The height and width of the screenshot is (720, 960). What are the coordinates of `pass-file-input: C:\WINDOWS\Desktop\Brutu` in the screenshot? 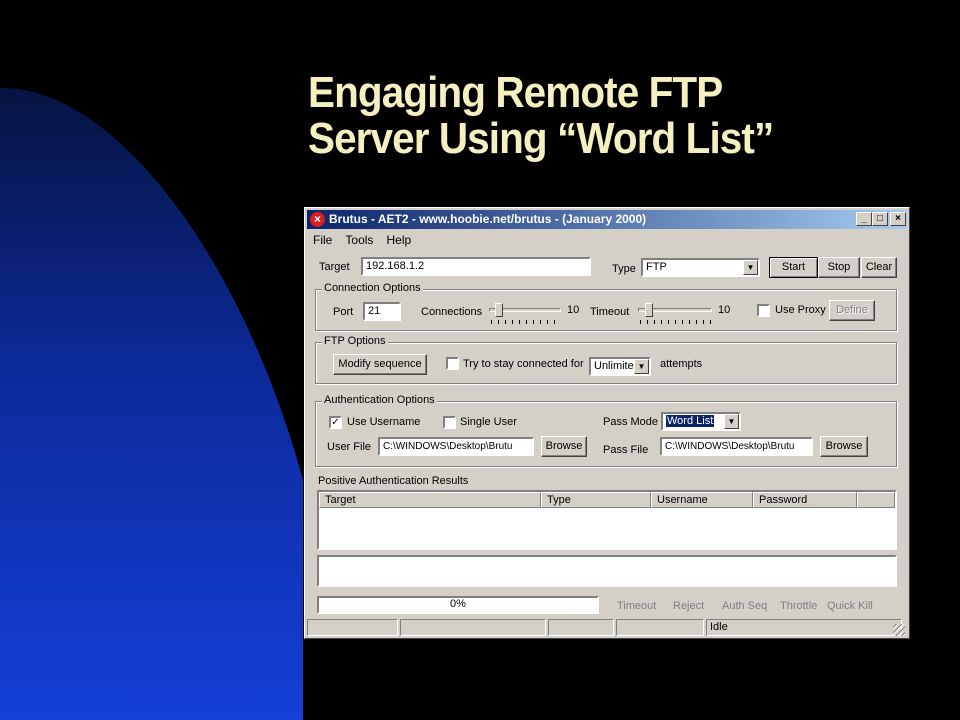 It's located at (736, 446).